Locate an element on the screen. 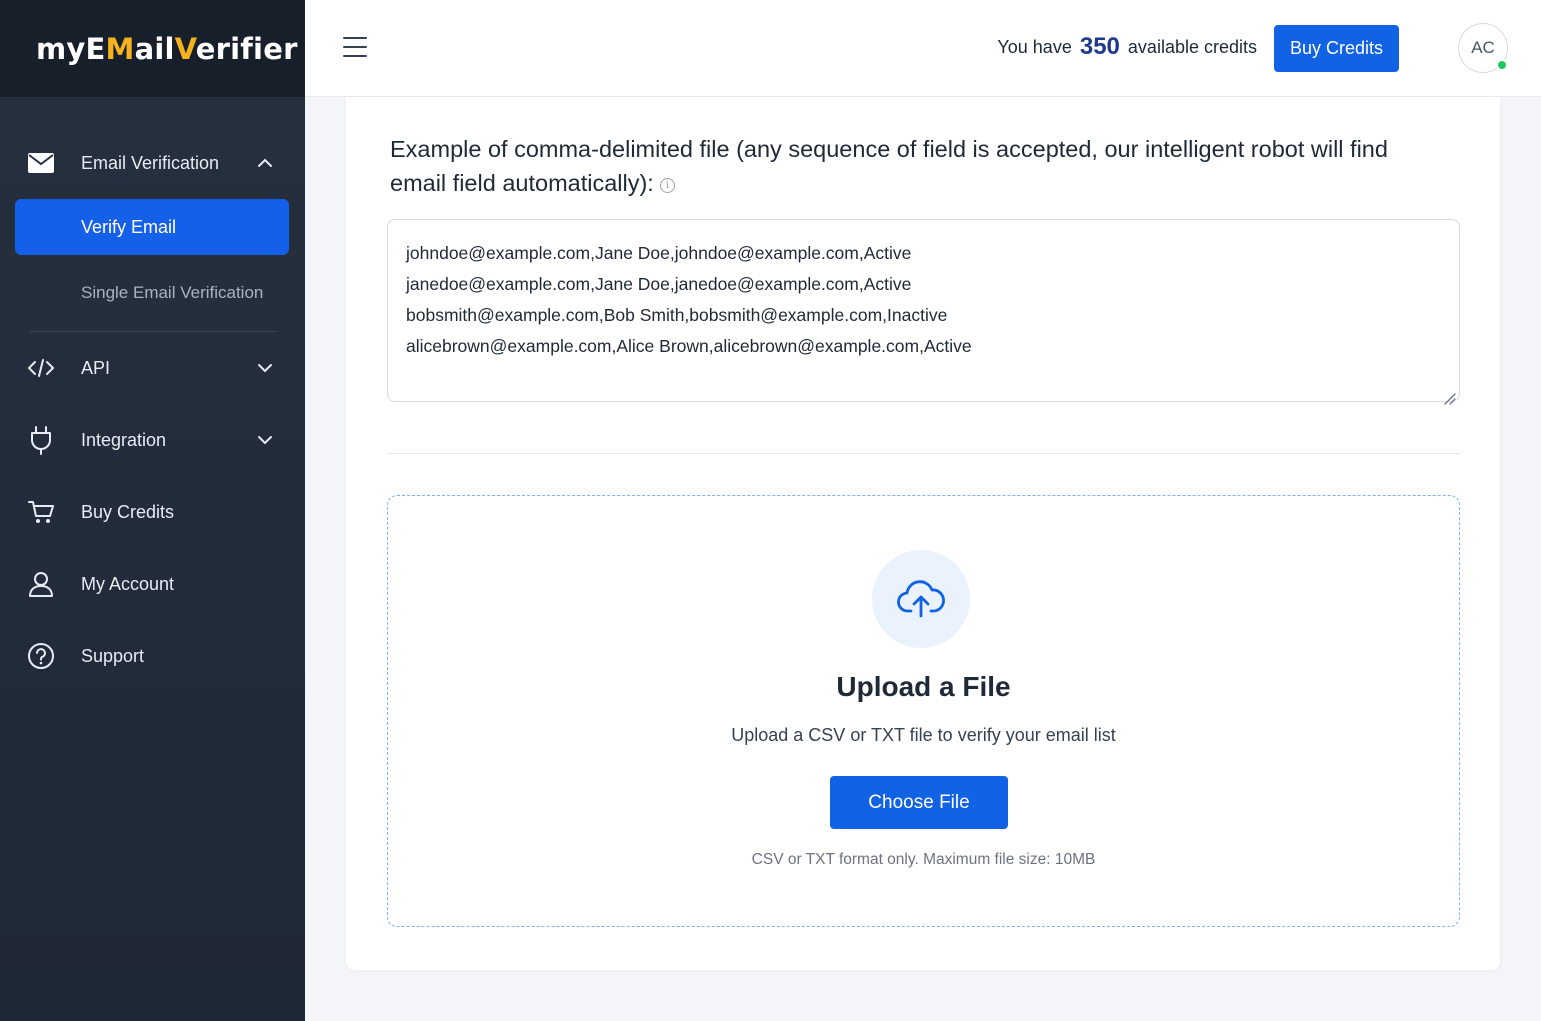  user-icon is located at coordinates (41, 584).